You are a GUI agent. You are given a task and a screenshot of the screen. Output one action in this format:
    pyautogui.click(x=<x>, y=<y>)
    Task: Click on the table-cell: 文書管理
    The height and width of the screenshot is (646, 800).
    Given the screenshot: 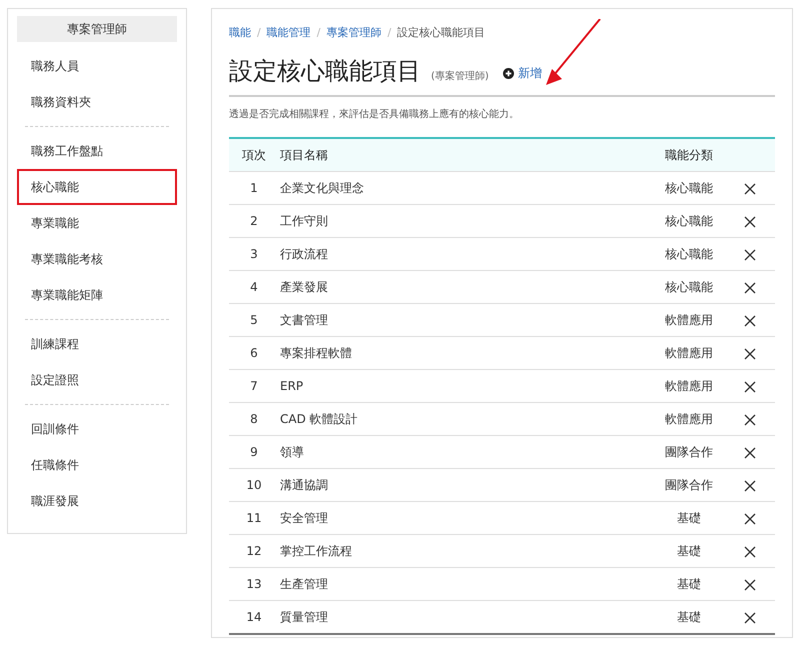 What is the action you would take?
    pyautogui.click(x=466, y=320)
    